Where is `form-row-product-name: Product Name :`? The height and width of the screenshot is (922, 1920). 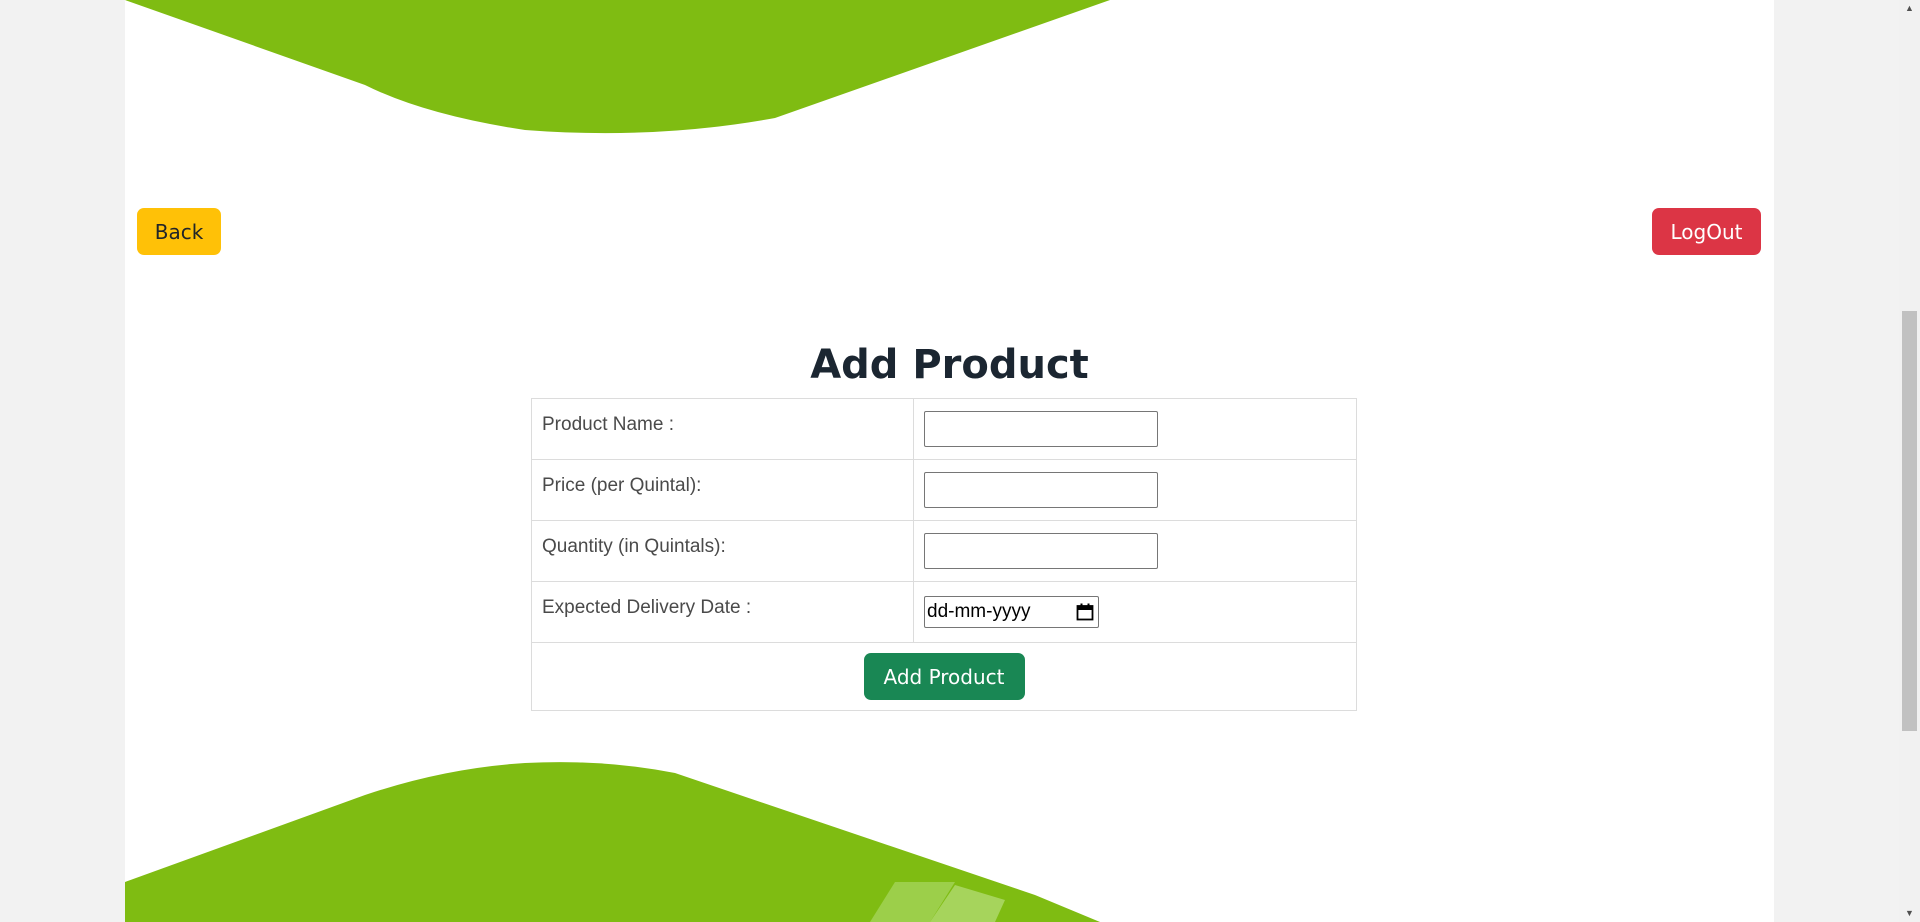
form-row-product-name: Product Name : is located at coordinates (944, 429).